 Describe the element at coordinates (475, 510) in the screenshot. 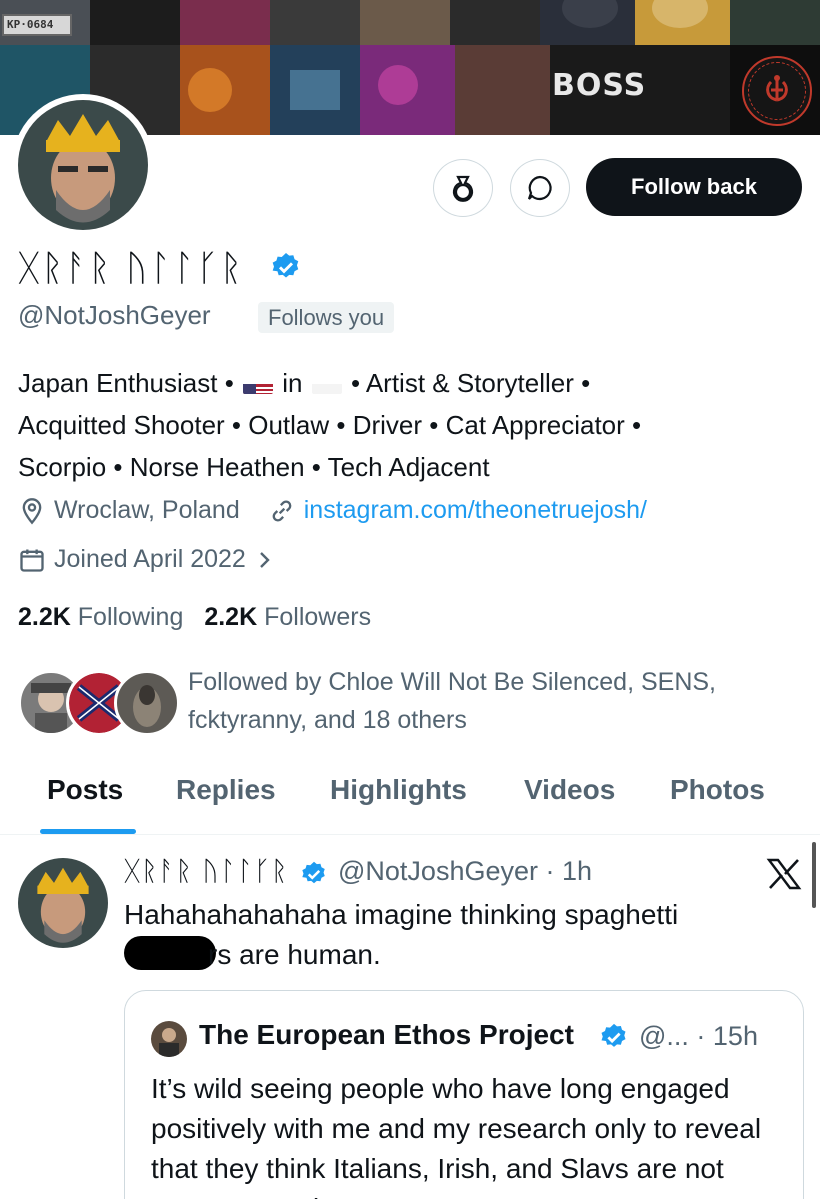

I see `website-link: instagram.com/theonetruejosh/` at that location.